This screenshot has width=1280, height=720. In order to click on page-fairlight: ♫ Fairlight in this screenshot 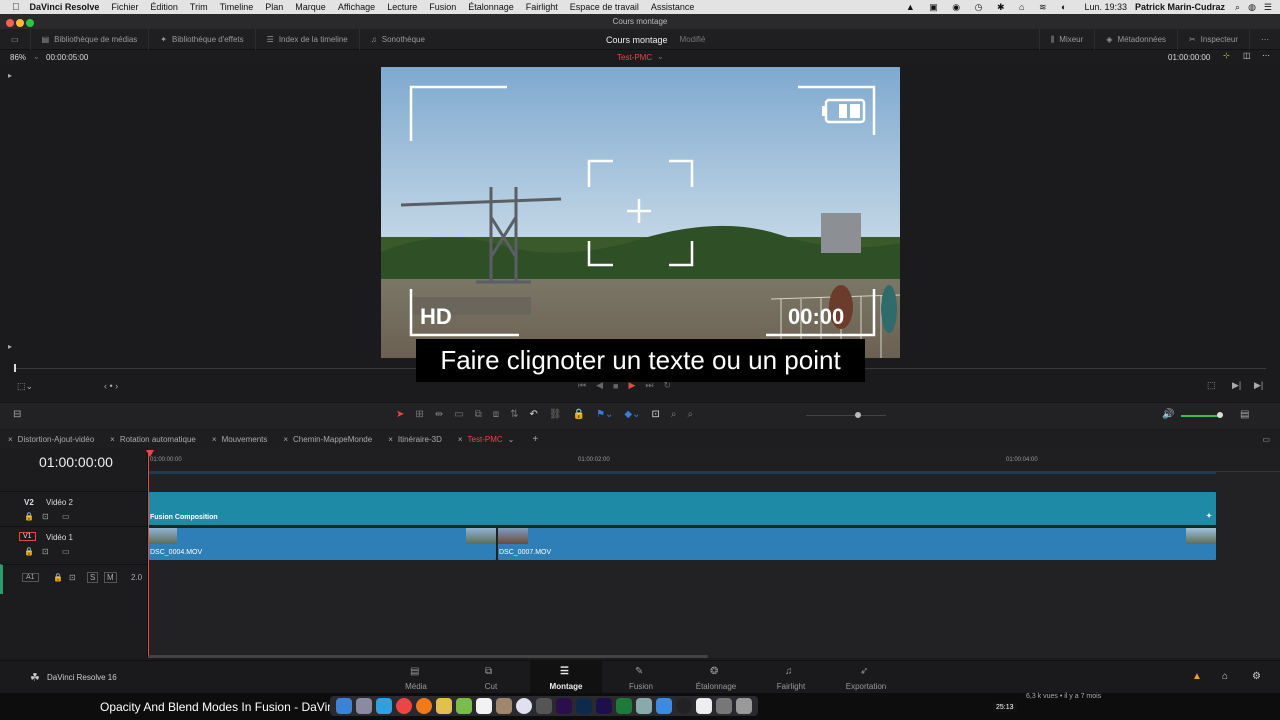, I will do `click(791, 677)`.